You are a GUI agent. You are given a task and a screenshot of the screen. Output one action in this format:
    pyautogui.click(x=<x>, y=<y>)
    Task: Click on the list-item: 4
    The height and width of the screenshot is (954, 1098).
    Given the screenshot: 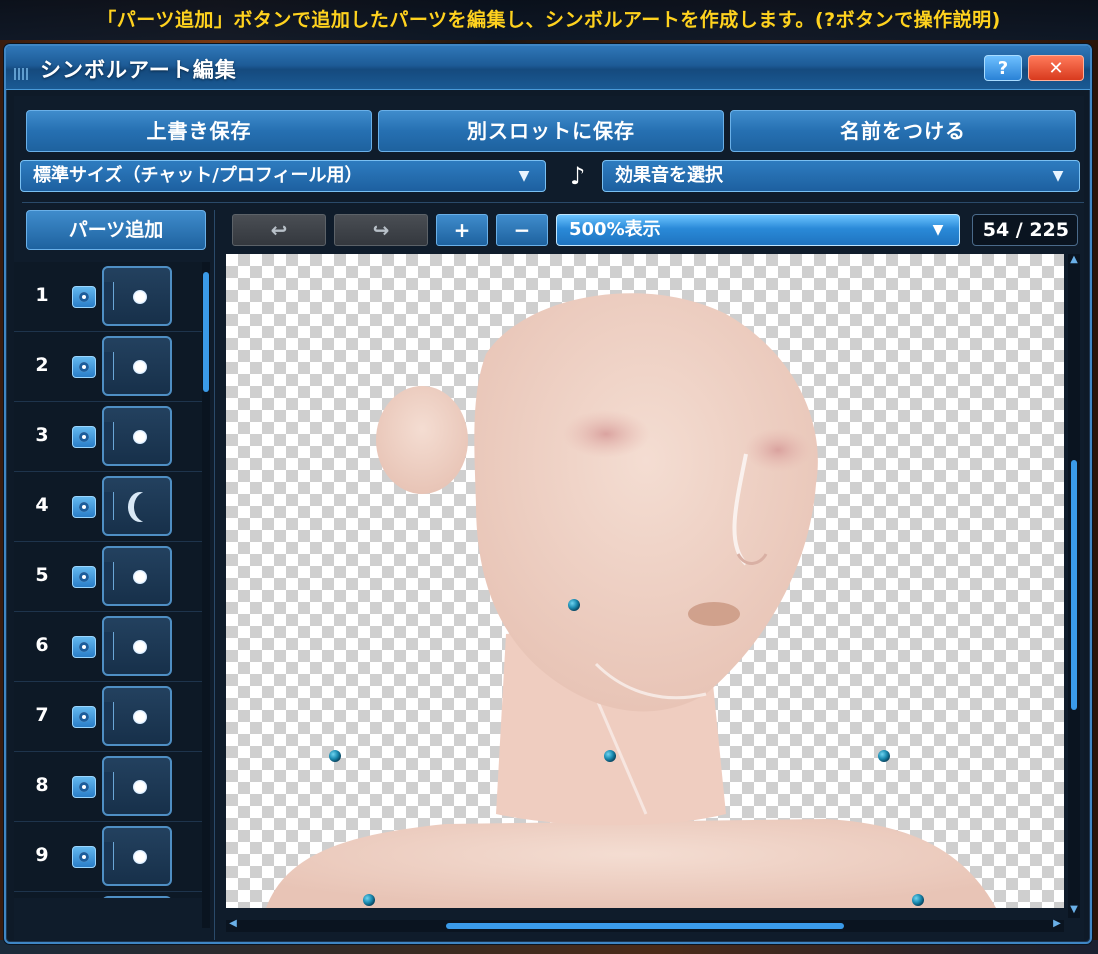 What is the action you would take?
    pyautogui.click(x=108, y=507)
    